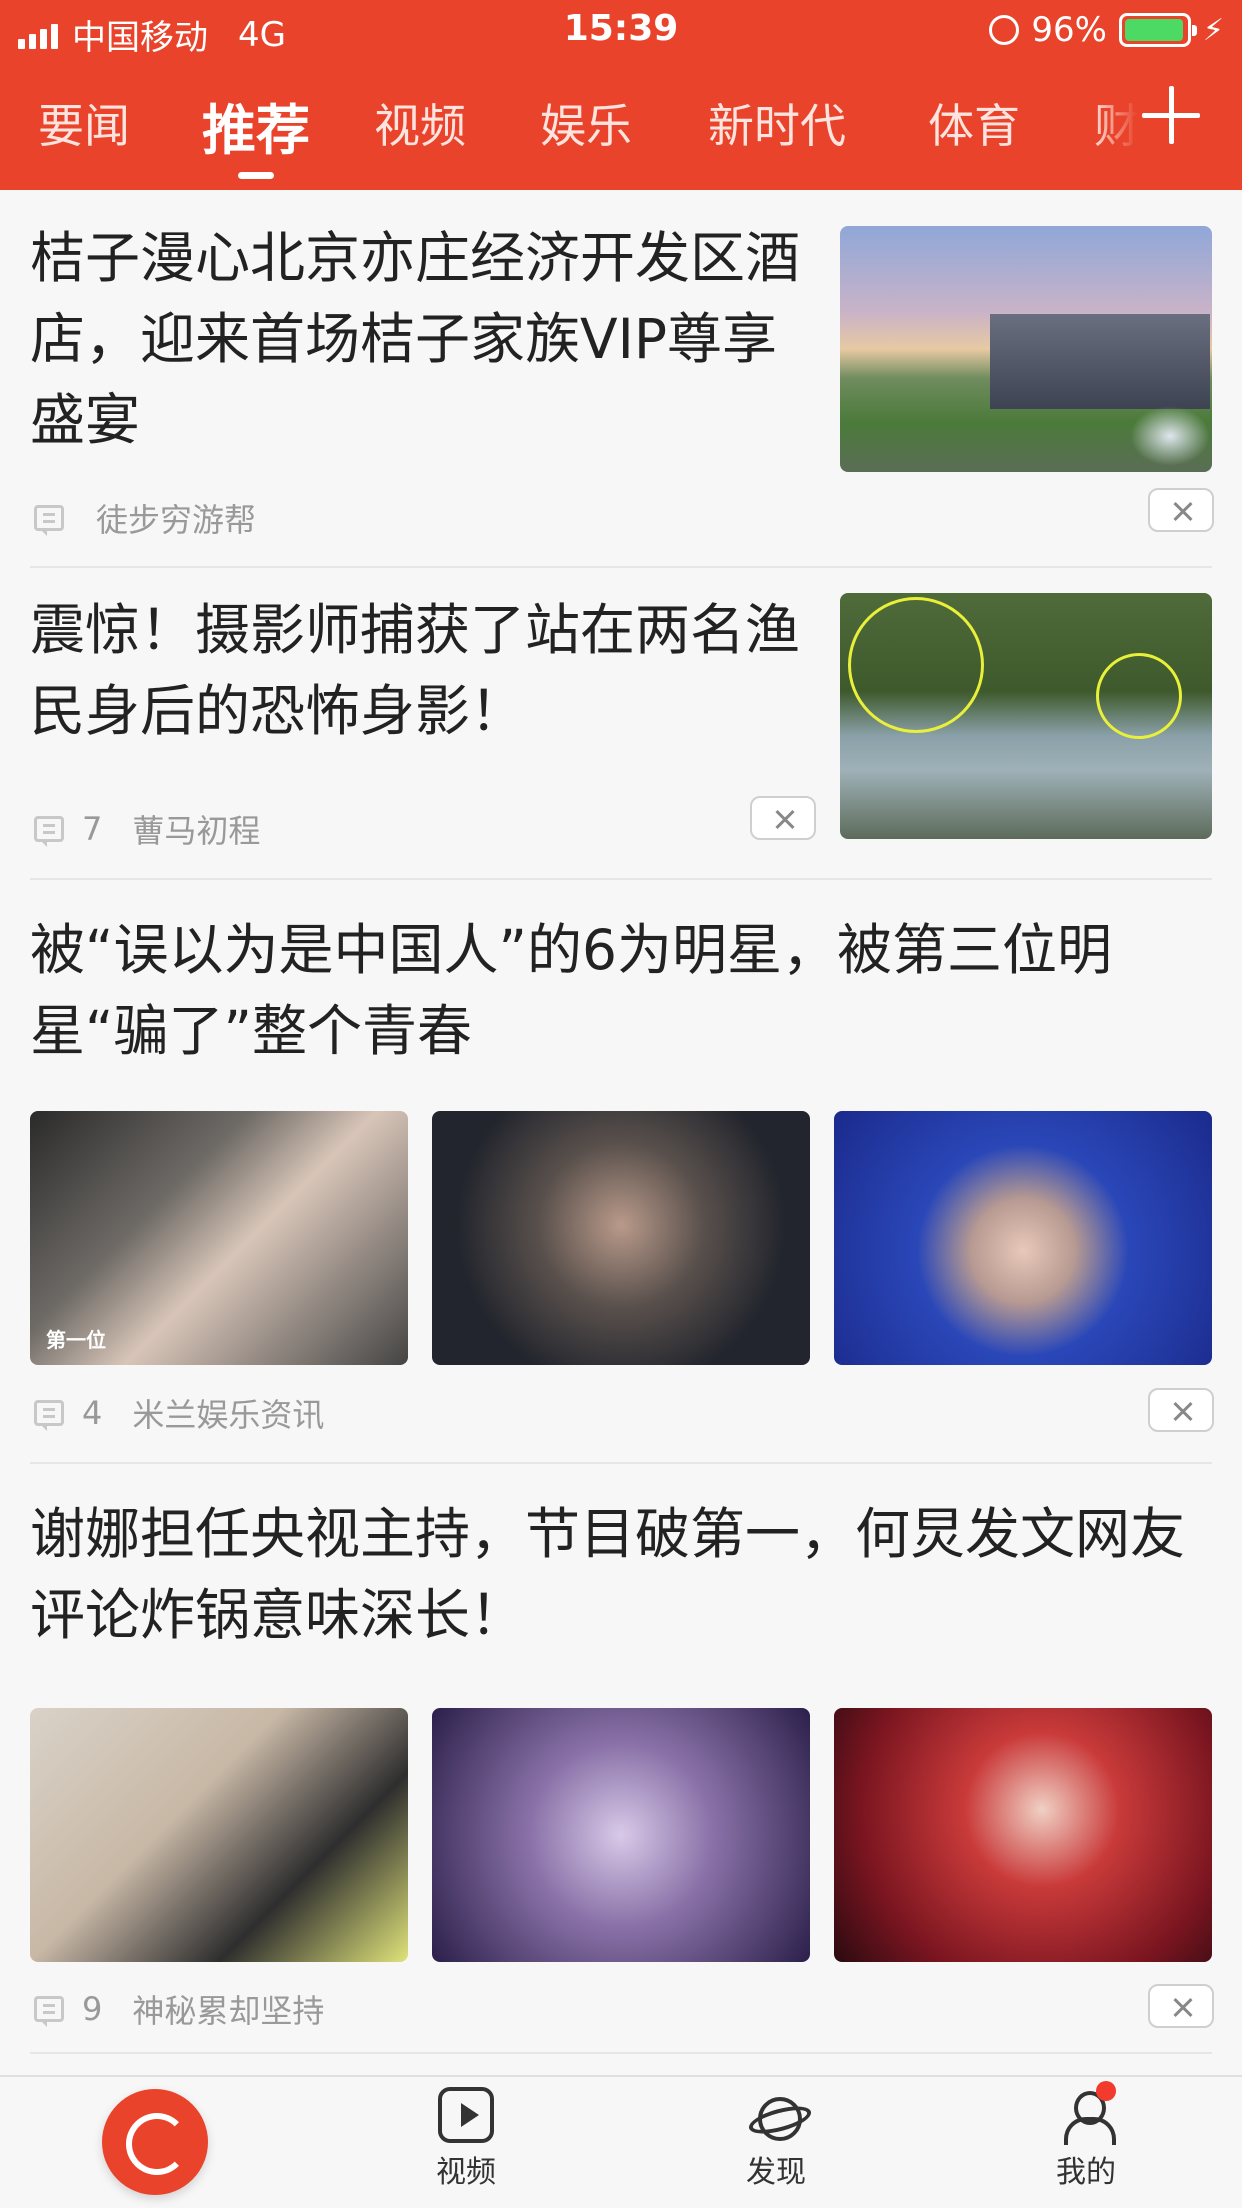 This screenshot has width=1242, height=2208. I want to click on news-meta: 9 神秘累却坚持, so click(179, 2009).